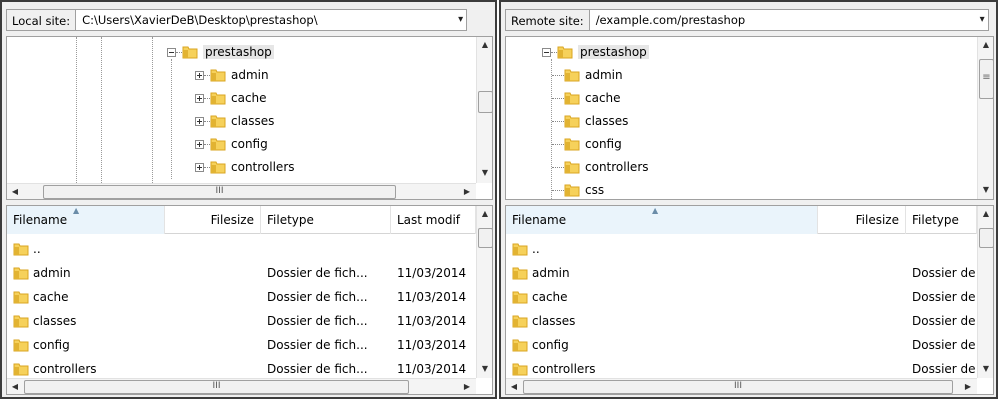 The image size is (998, 399). Describe the element at coordinates (41, 20) in the screenshot. I see `local-site-label: Local site:` at that location.